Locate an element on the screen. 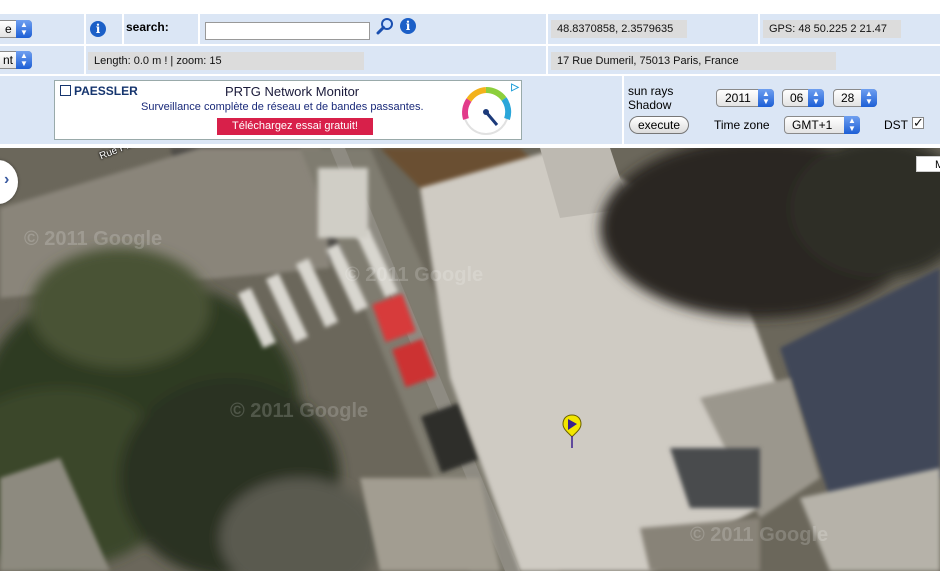  execute-button: execute is located at coordinates (659, 125).